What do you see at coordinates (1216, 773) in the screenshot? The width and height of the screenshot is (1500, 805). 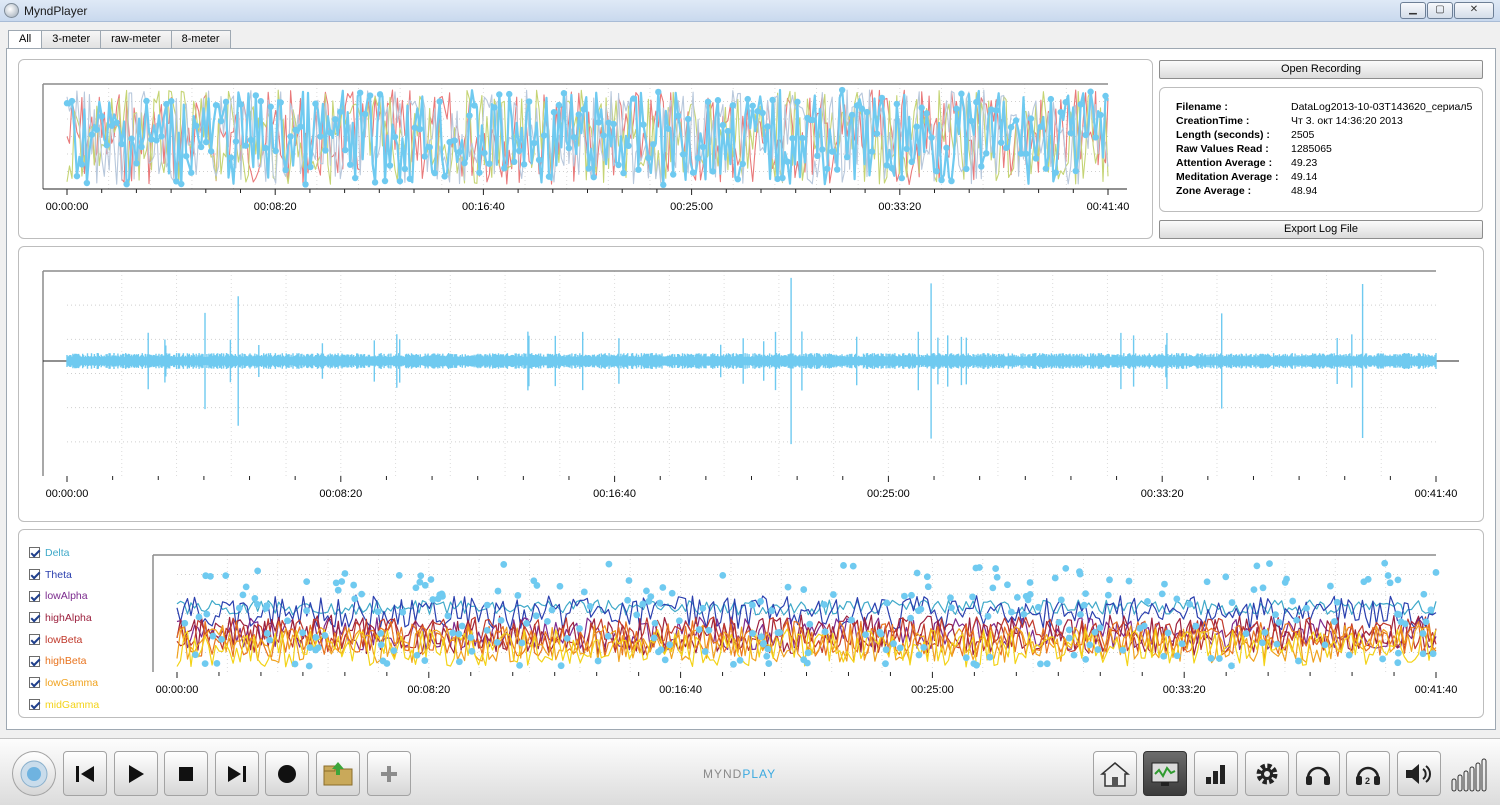 I see `bar-chart-button` at bounding box center [1216, 773].